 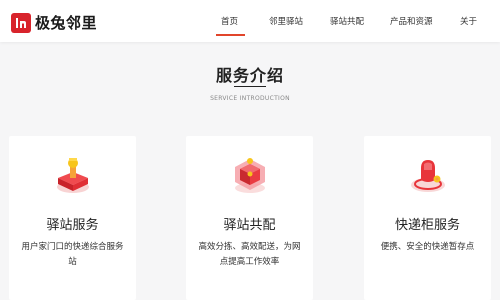 I want to click on parcel-locker-icon, so click(x=428, y=175).